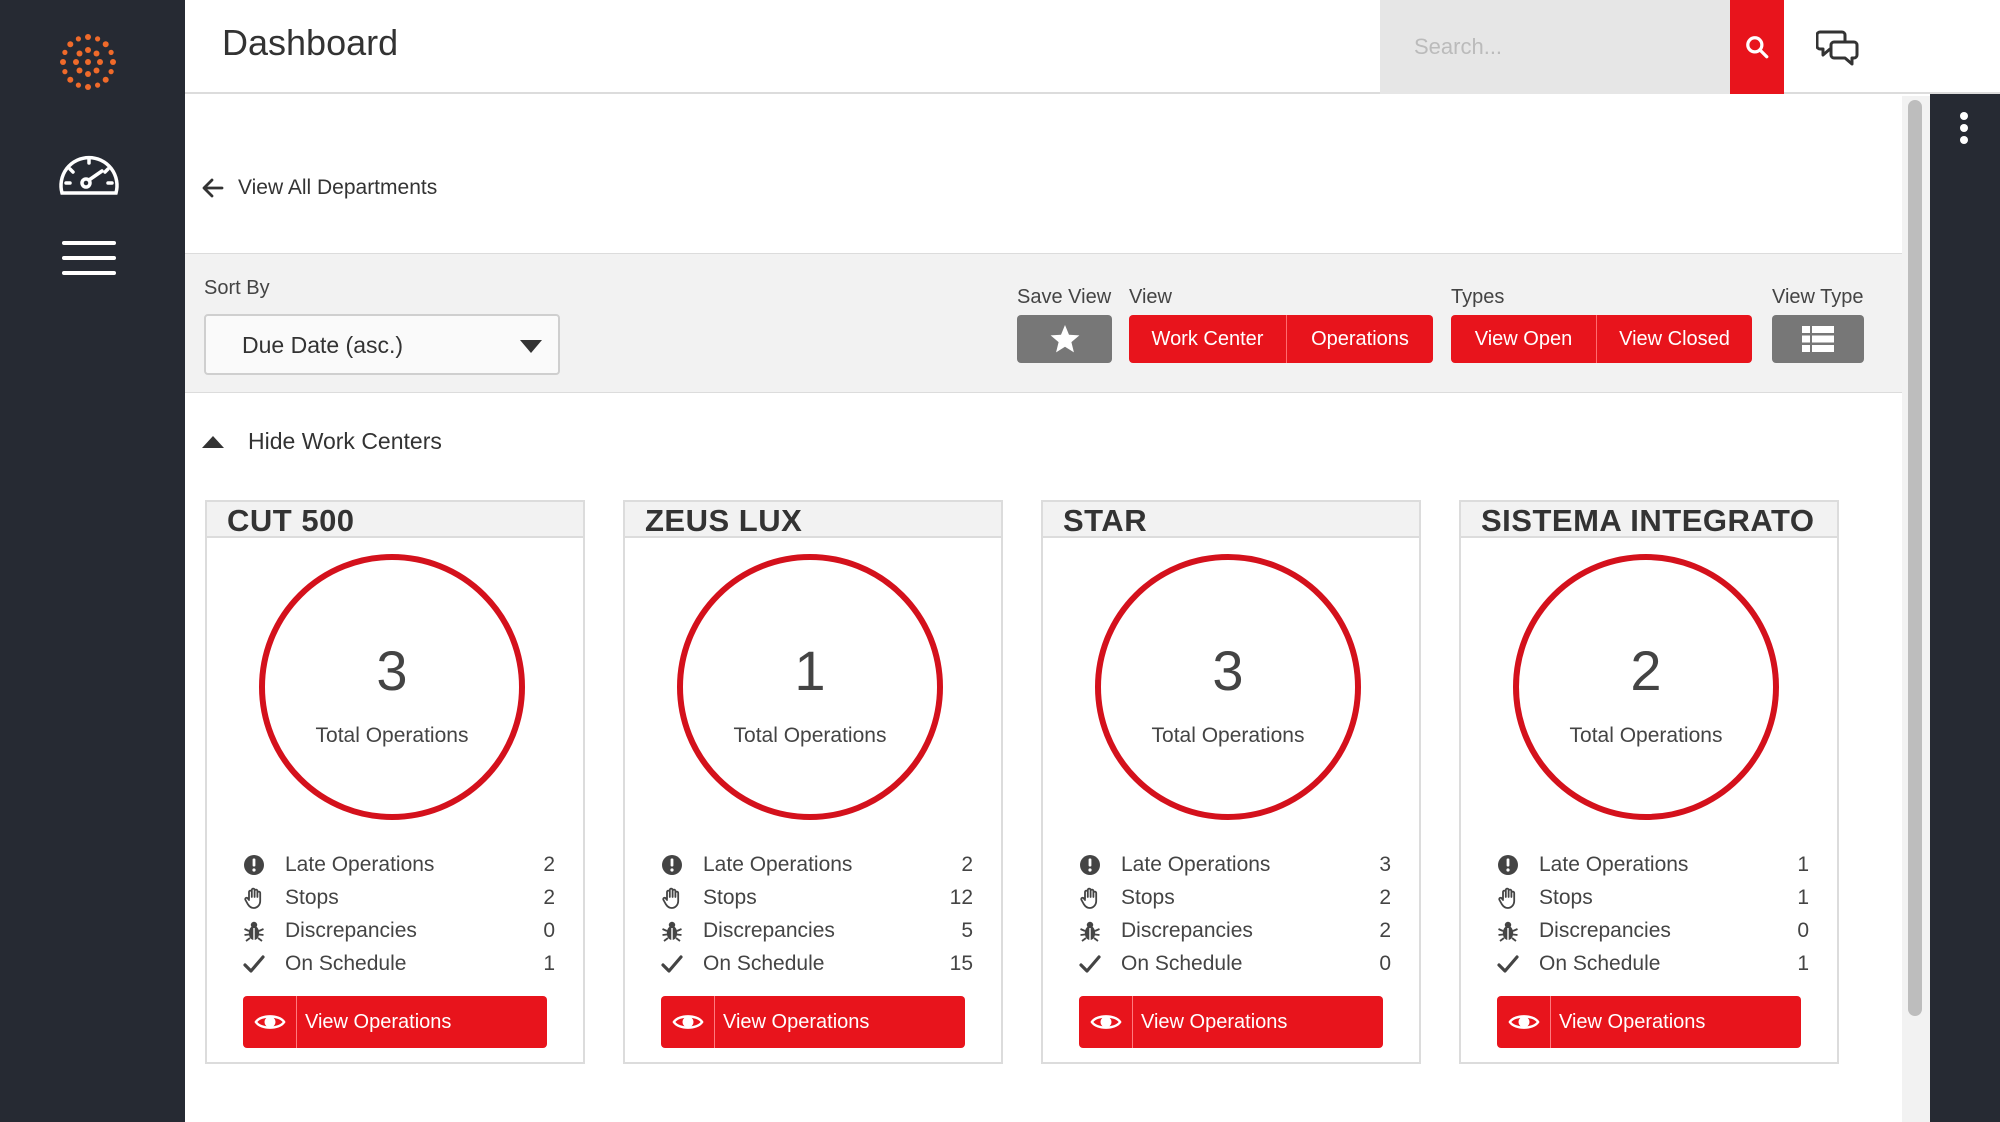  I want to click on stat-value: 5, so click(967, 930).